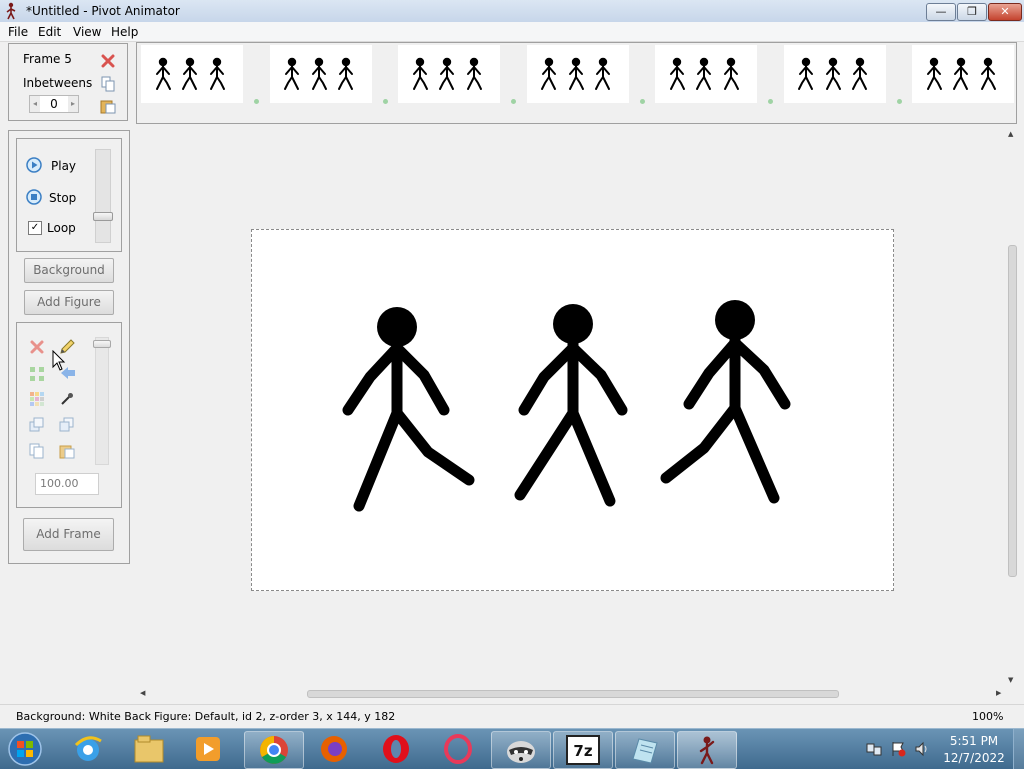  What do you see at coordinates (35, 104) in the screenshot?
I see `stepper-left-icon: ◂` at bounding box center [35, 104].